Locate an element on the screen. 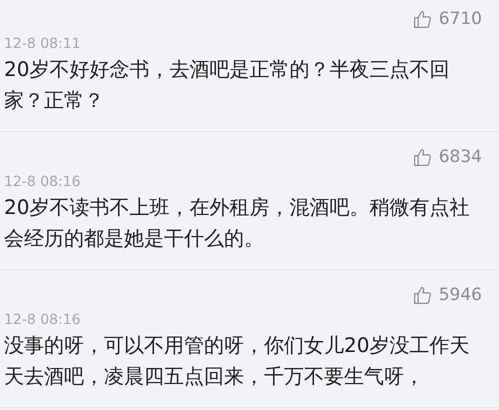 The height and width of the screenshot is (410, 499). like-count: 6710 is located at coordinates (460, 19).